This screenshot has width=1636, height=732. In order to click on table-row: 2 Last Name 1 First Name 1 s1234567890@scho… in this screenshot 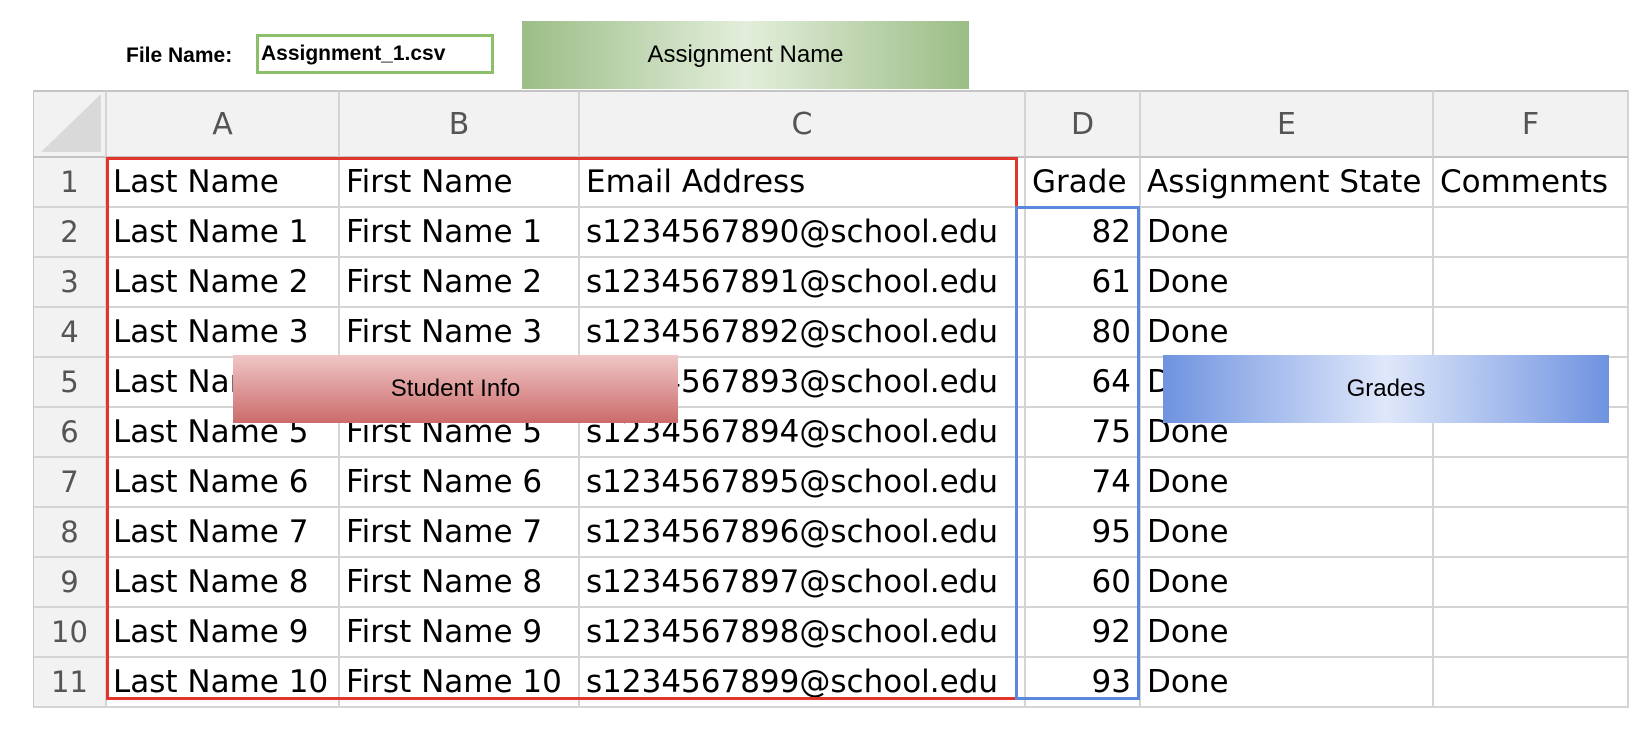, I will do `click(831, 233)`.